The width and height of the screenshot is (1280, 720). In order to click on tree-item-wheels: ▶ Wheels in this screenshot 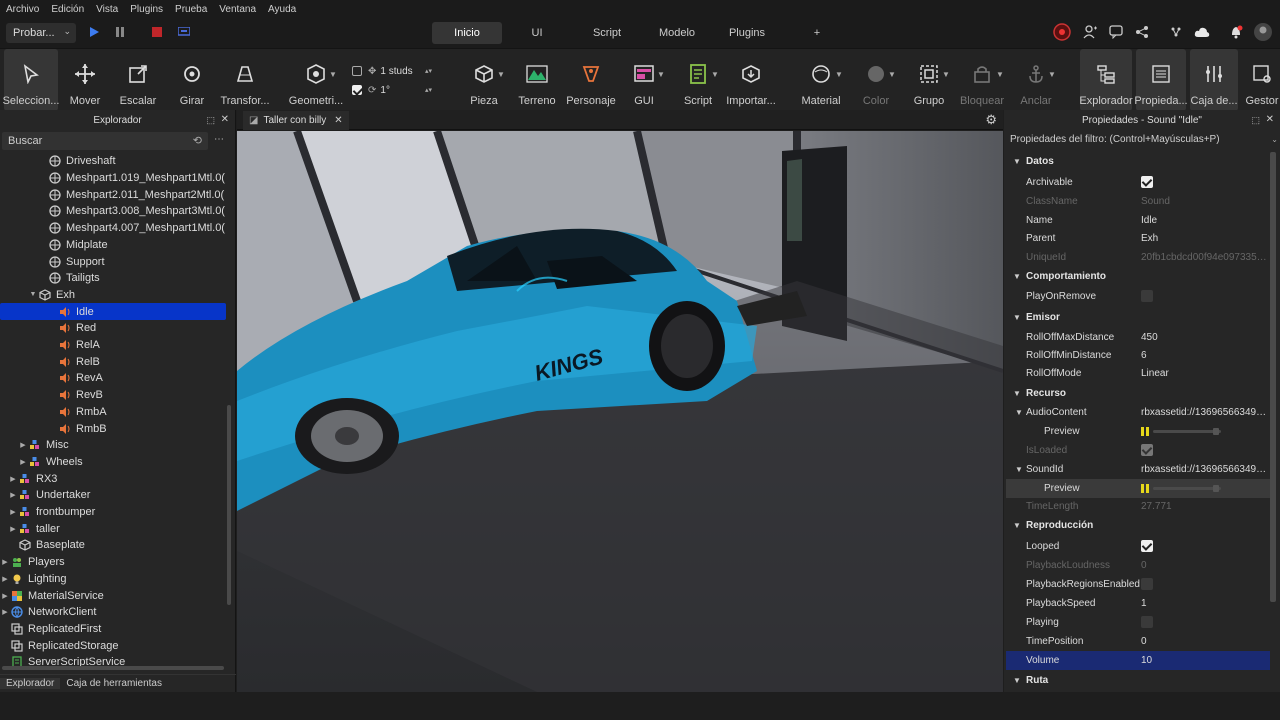, I will do `click(113, 462)`.